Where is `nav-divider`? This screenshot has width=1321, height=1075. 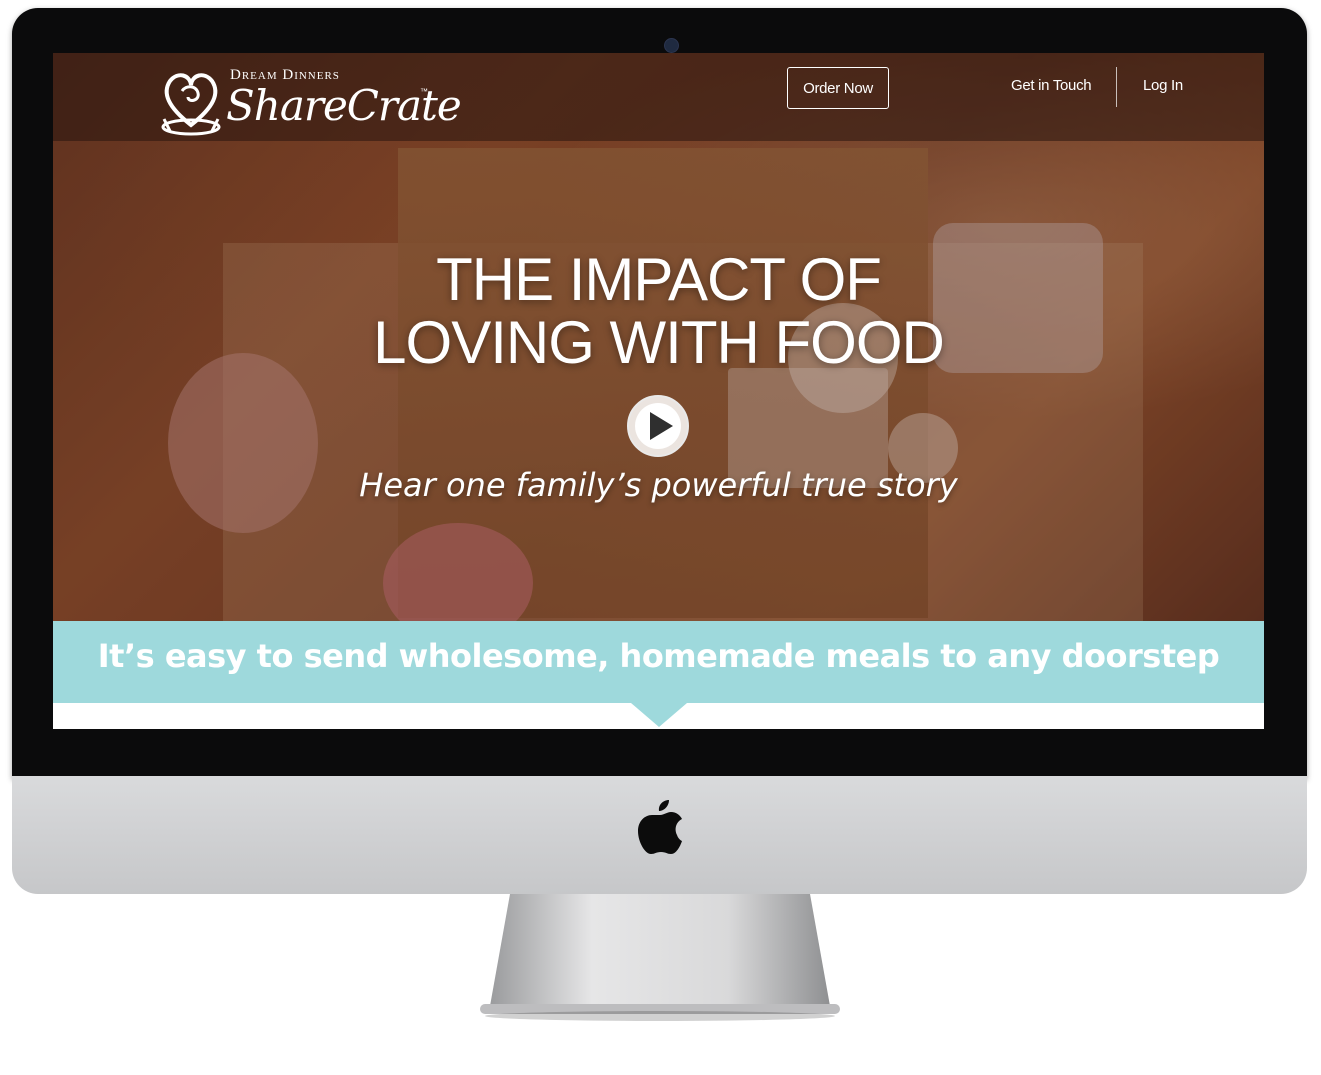
nav-divider is located at coordinates (1116, 87).